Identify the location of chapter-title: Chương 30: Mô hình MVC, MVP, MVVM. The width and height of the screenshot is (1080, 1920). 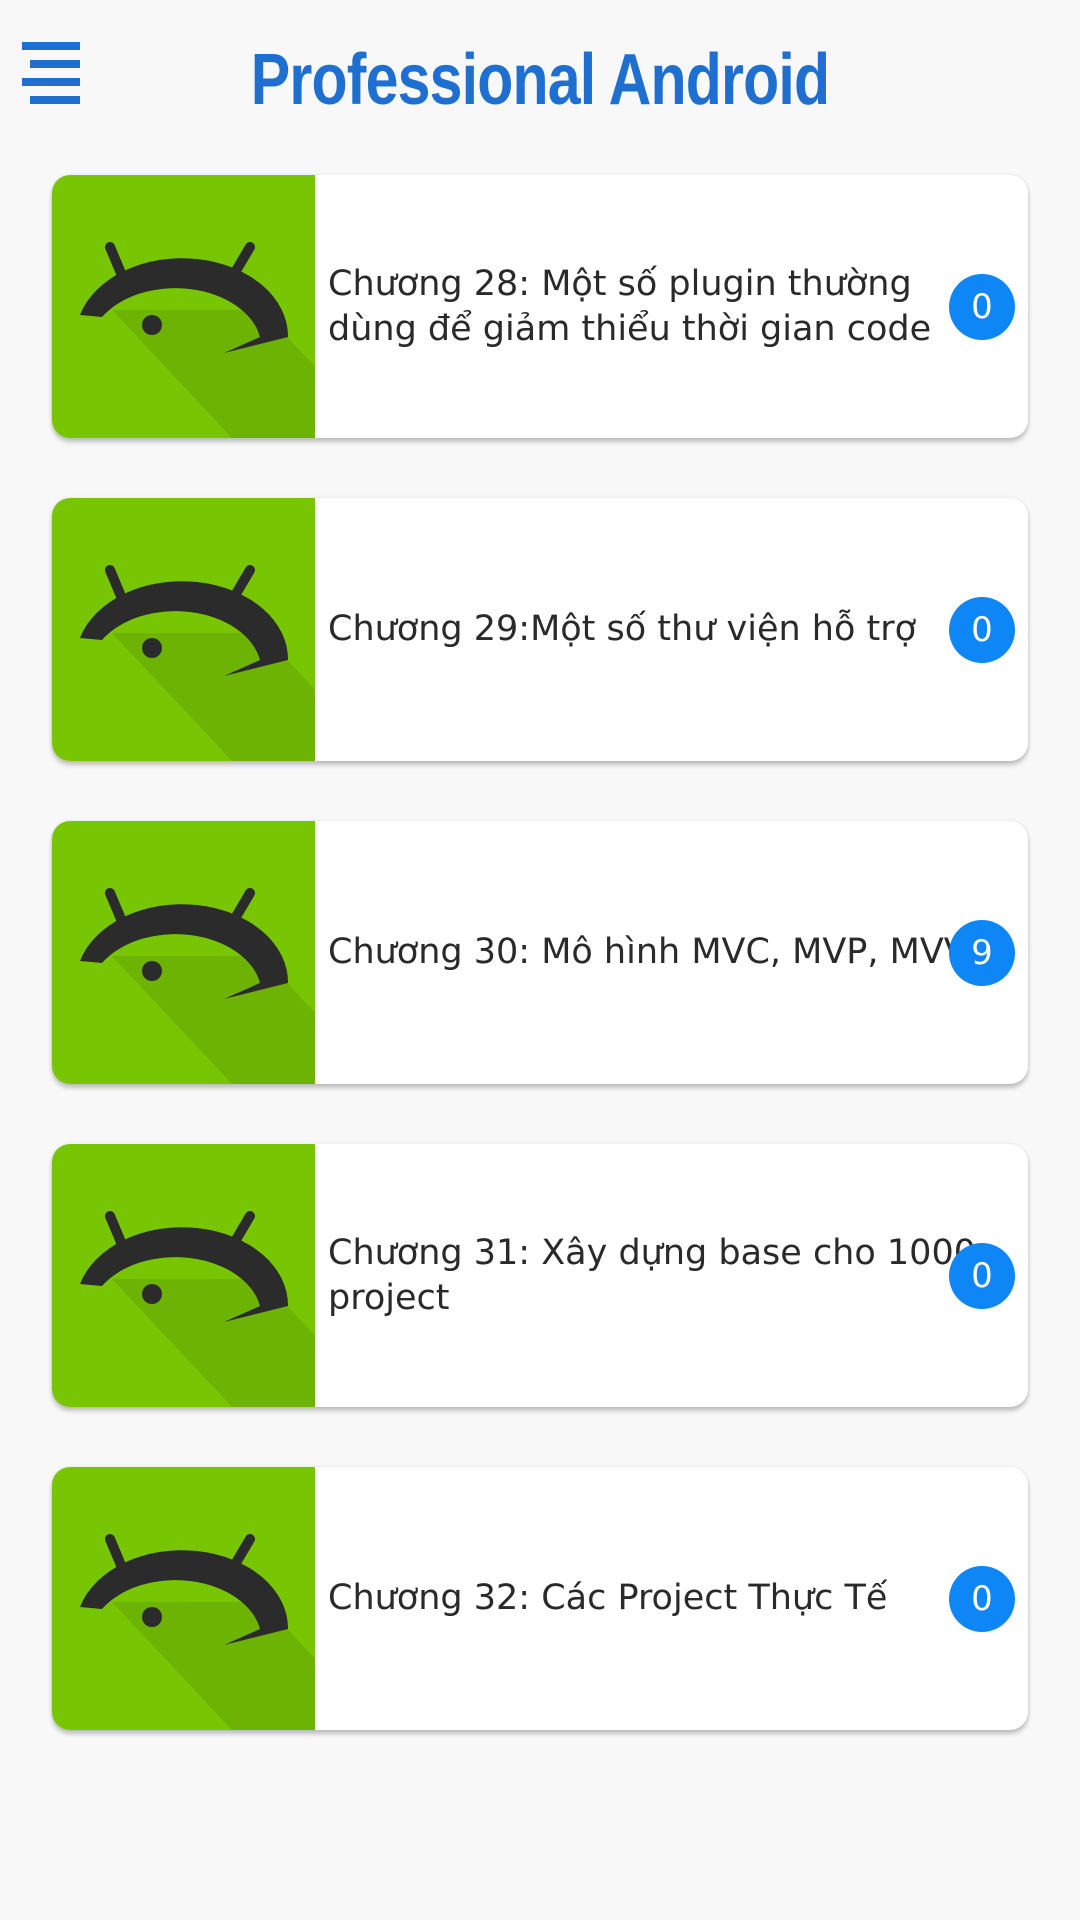
(663, 952).